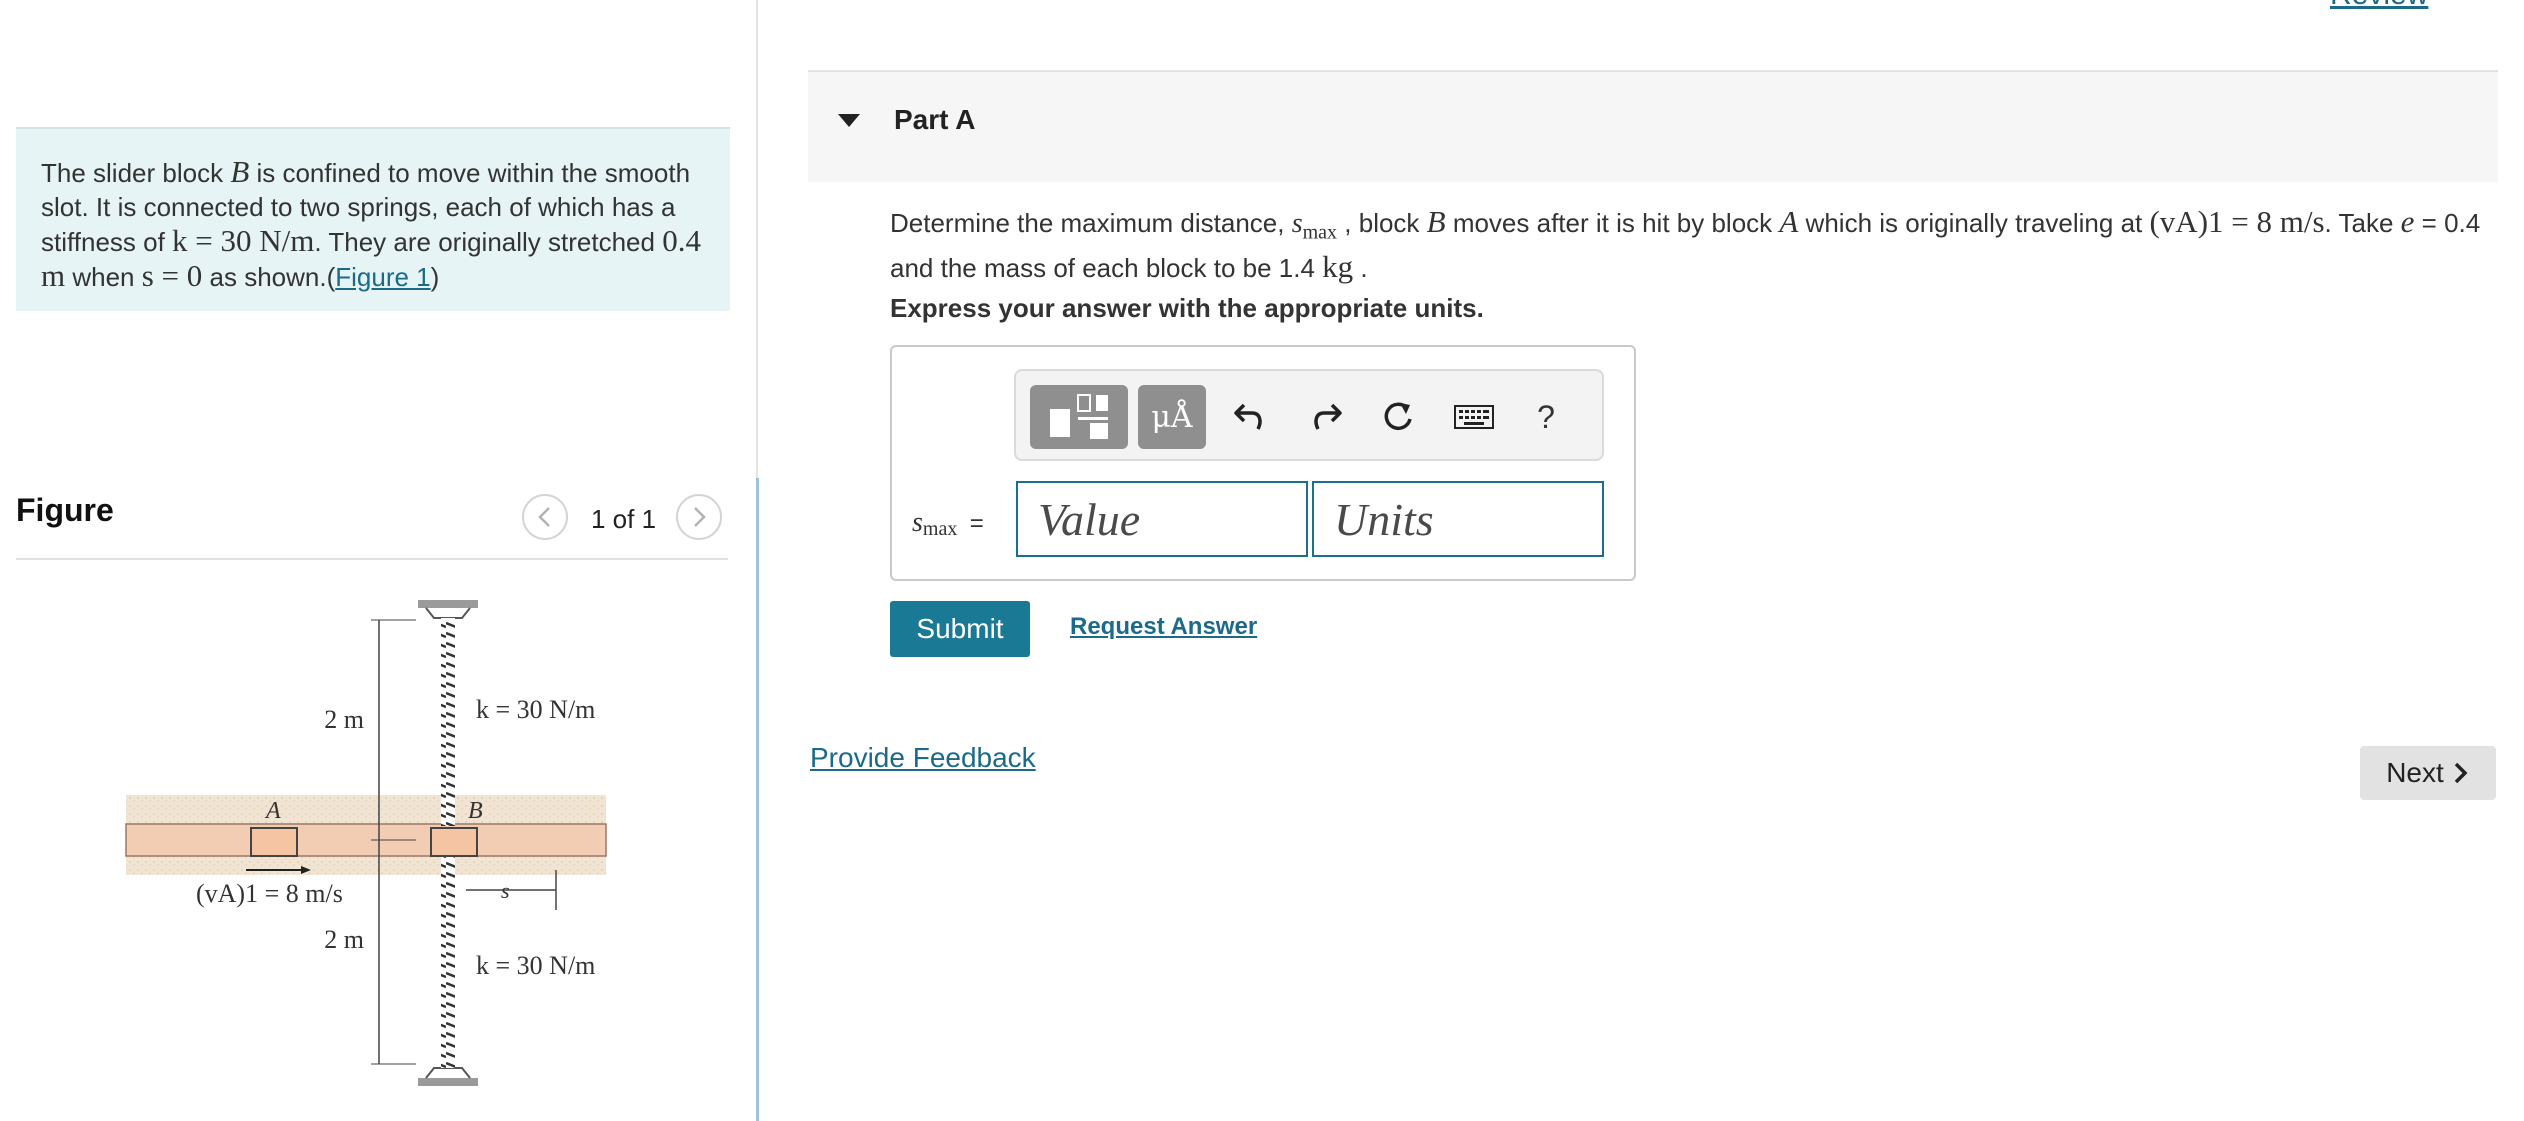 Image resolution: width=2524 pixels, height=1121 pixels. I want to click on problem-text-3: . They are originally stretched, so click(488, 242).